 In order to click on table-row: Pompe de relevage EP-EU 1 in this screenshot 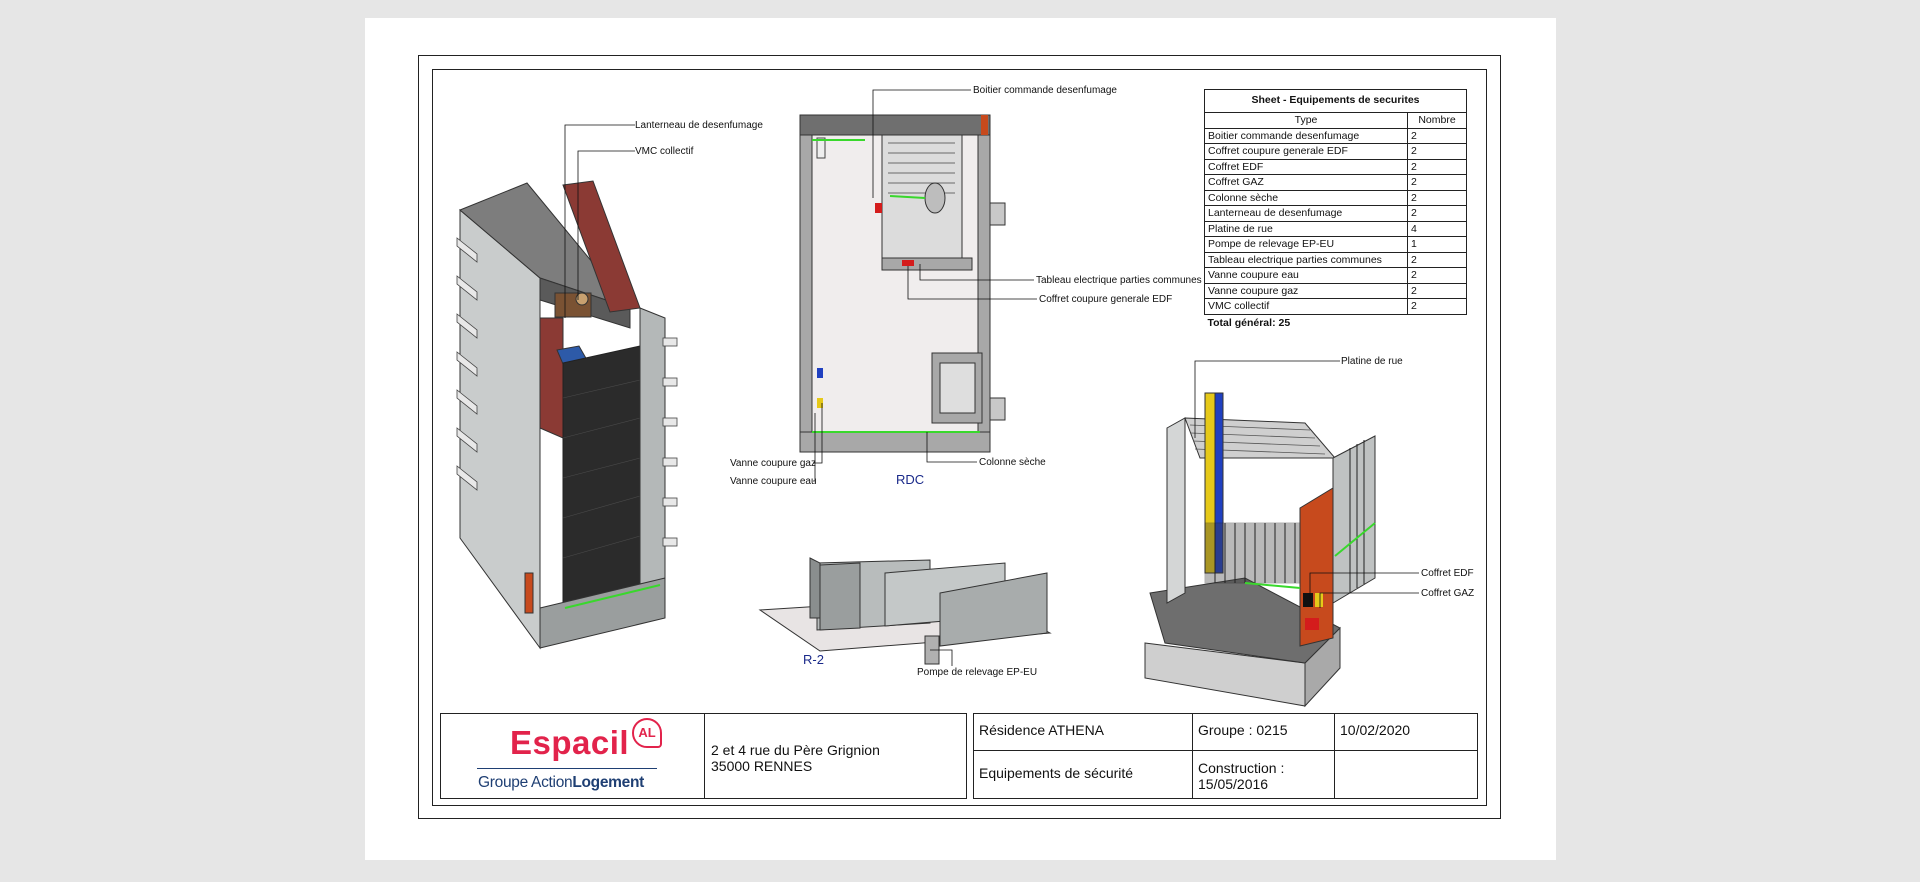, I will do `click(1335, 244)`.